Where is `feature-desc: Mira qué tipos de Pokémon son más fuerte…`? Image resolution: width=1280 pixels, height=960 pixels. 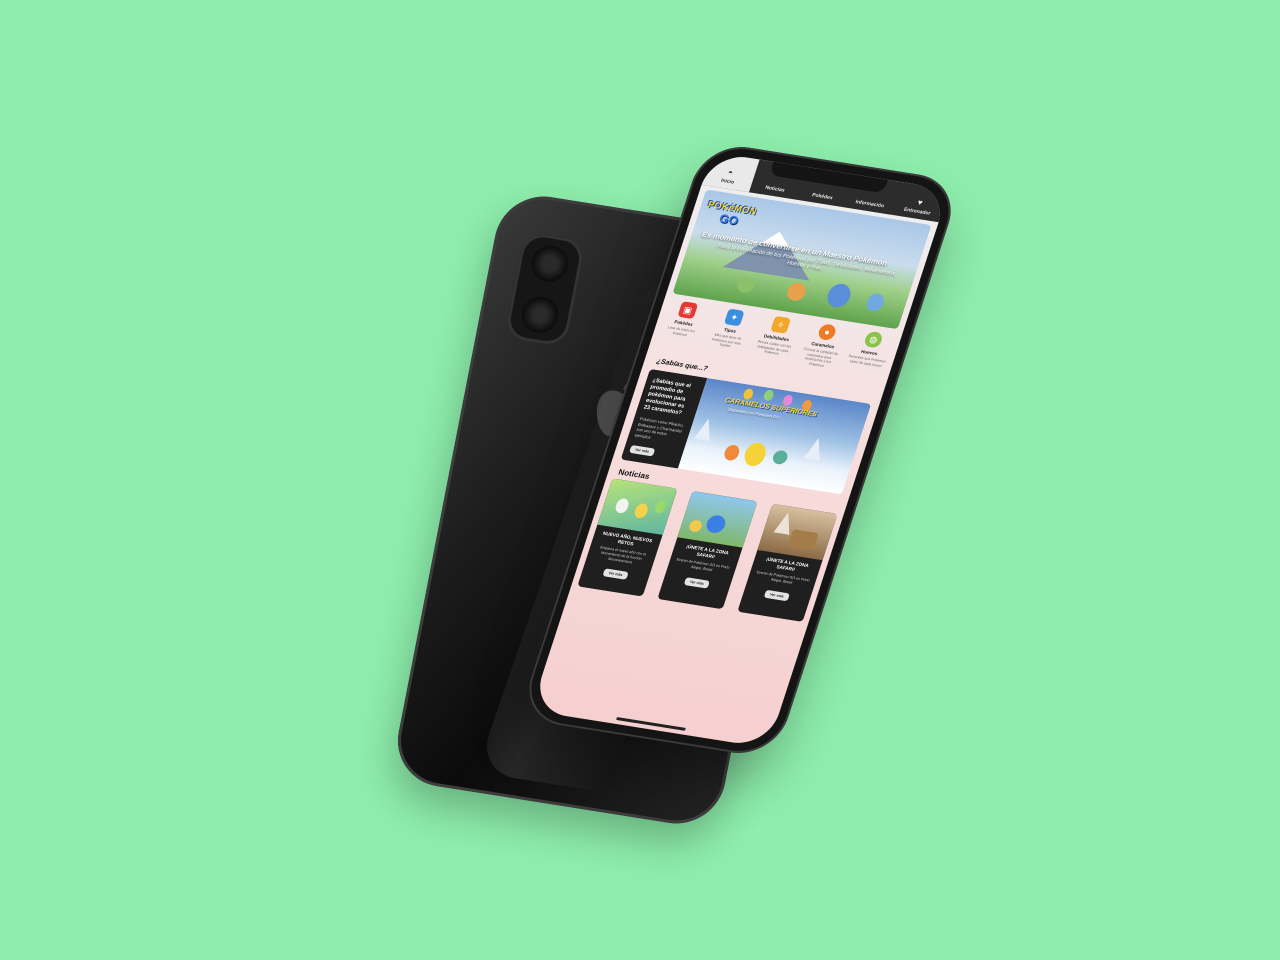 feature-desc: Mira qué tipos de Pokémon son más fuerte… is located at coordinates (726, 340).